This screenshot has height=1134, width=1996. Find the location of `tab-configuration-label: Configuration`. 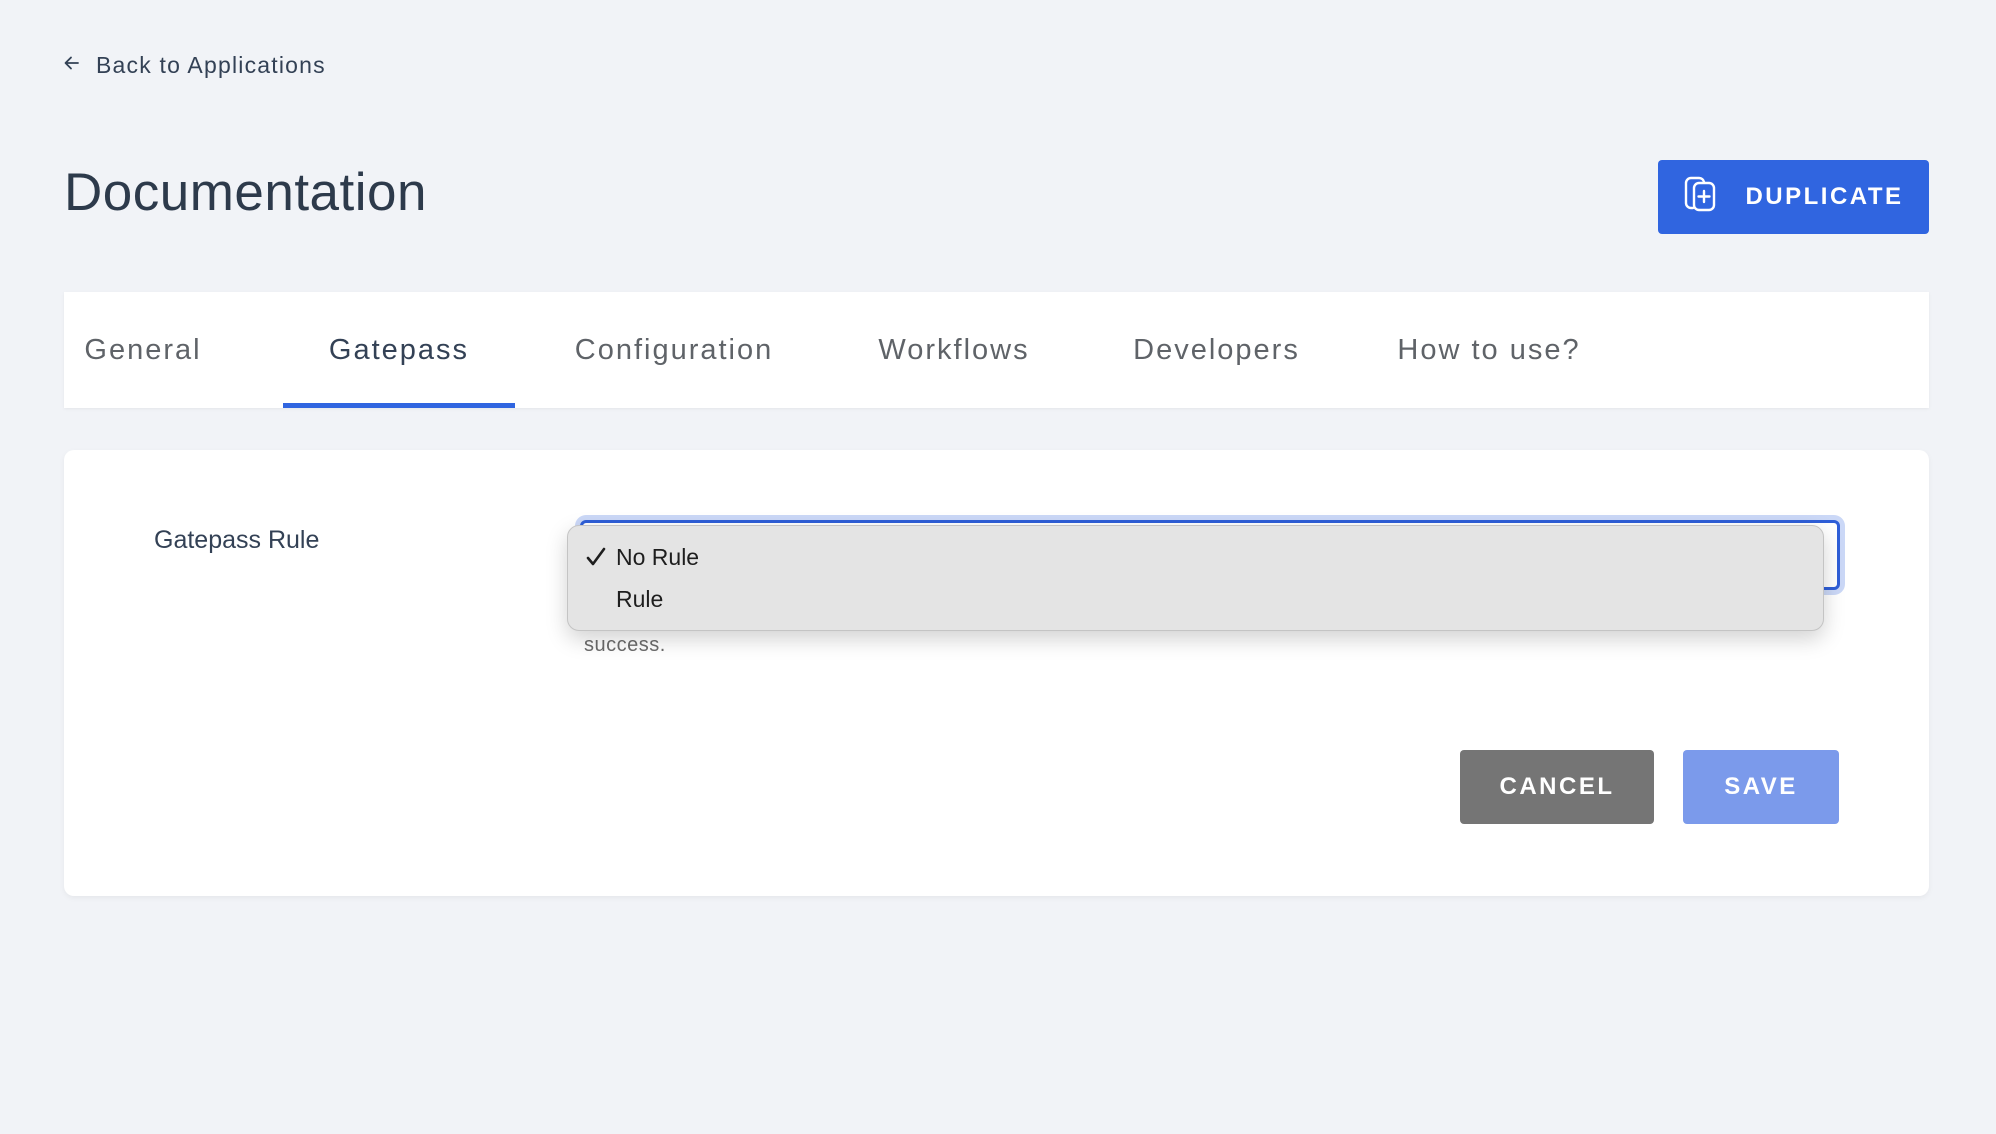

tab-configuration-label: Configuration is located at coordinates (674, 349).